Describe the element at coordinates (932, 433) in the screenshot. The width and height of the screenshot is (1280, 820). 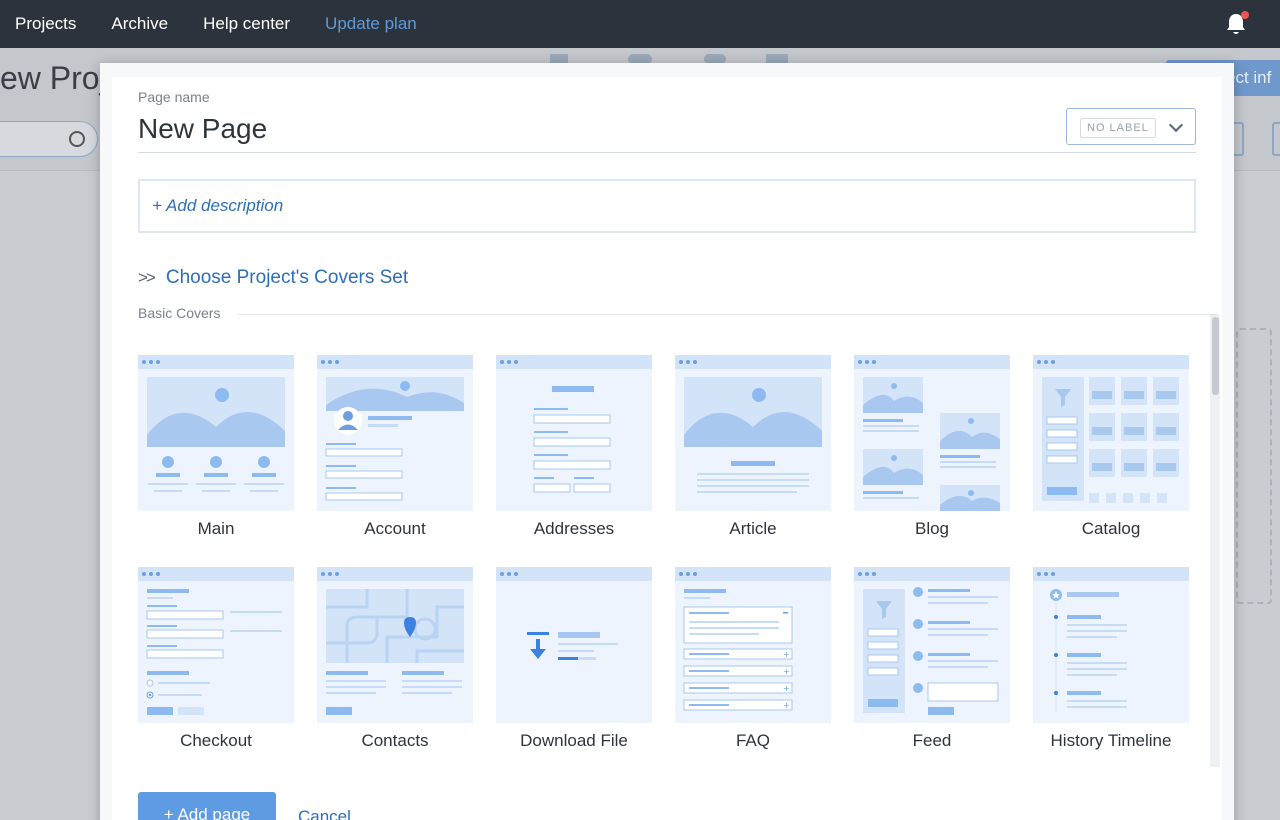
I see `blog-cover-icon` at that location.